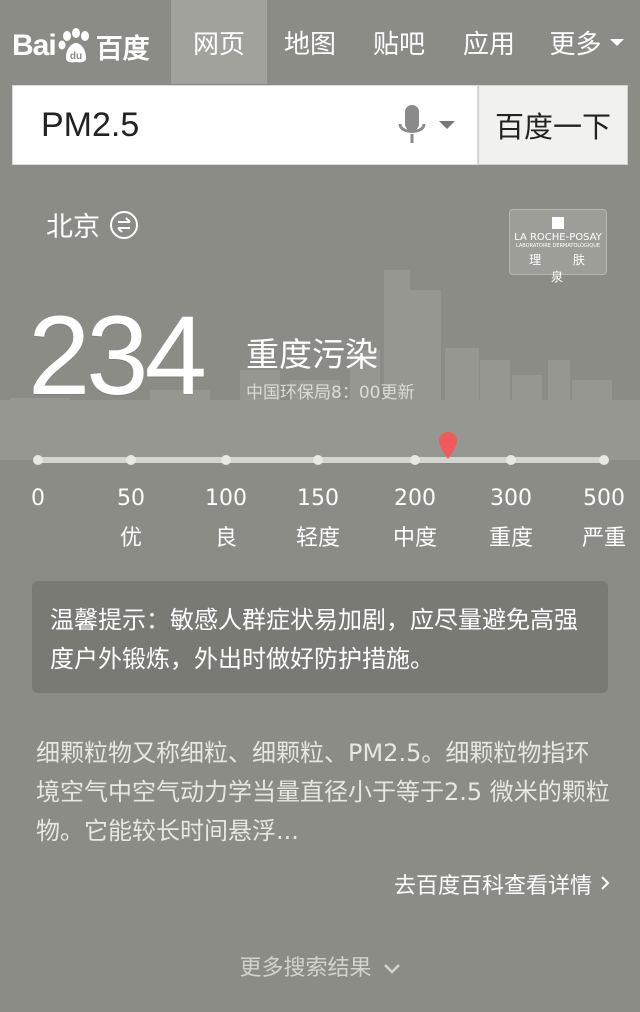 Image resolution: width=640 pixels, height=1012 pixels. Describe the element at coordinates (312, 354) in the screenshot. I see `aqi-level: 重度污染` at that location.